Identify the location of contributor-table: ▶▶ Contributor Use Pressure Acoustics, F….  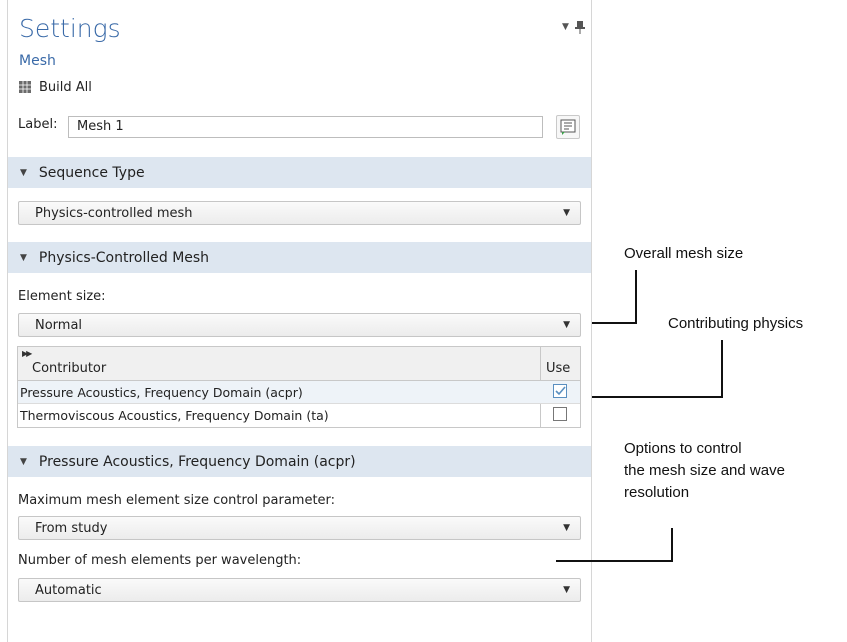
(299, 387).